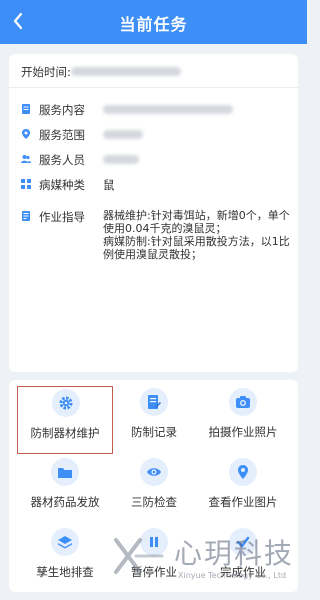 The image size is (320, 600). What do you see at coordinates (62, 135) in the screenshot?
I see `service-scope-label: 服务范围` at bounding box center [62, 135].